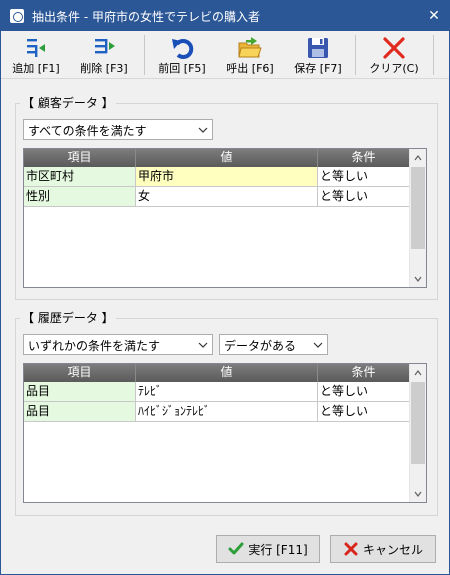  Describe the element at coordinates (278, 549) in the screenshot. I see `run-button-label: 実行 [F11]` at that location.